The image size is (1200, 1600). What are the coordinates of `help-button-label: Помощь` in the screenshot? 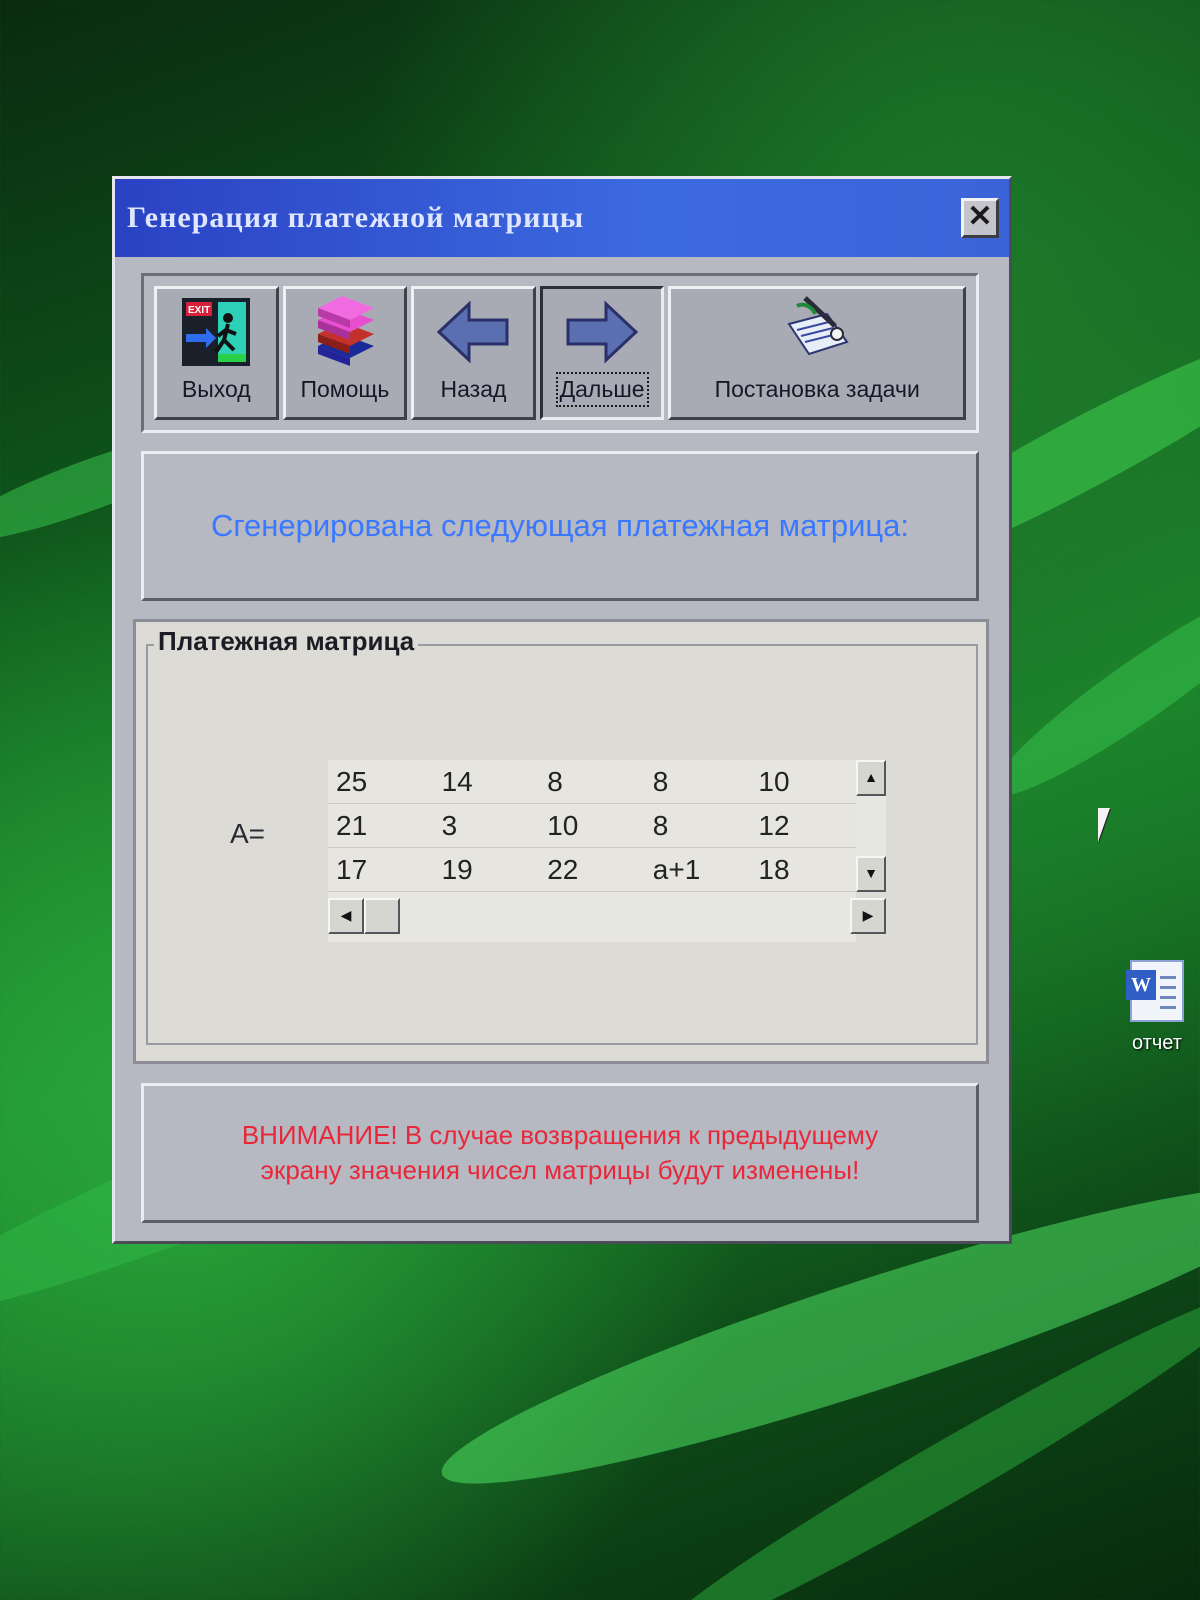 It's located at (345, 389).